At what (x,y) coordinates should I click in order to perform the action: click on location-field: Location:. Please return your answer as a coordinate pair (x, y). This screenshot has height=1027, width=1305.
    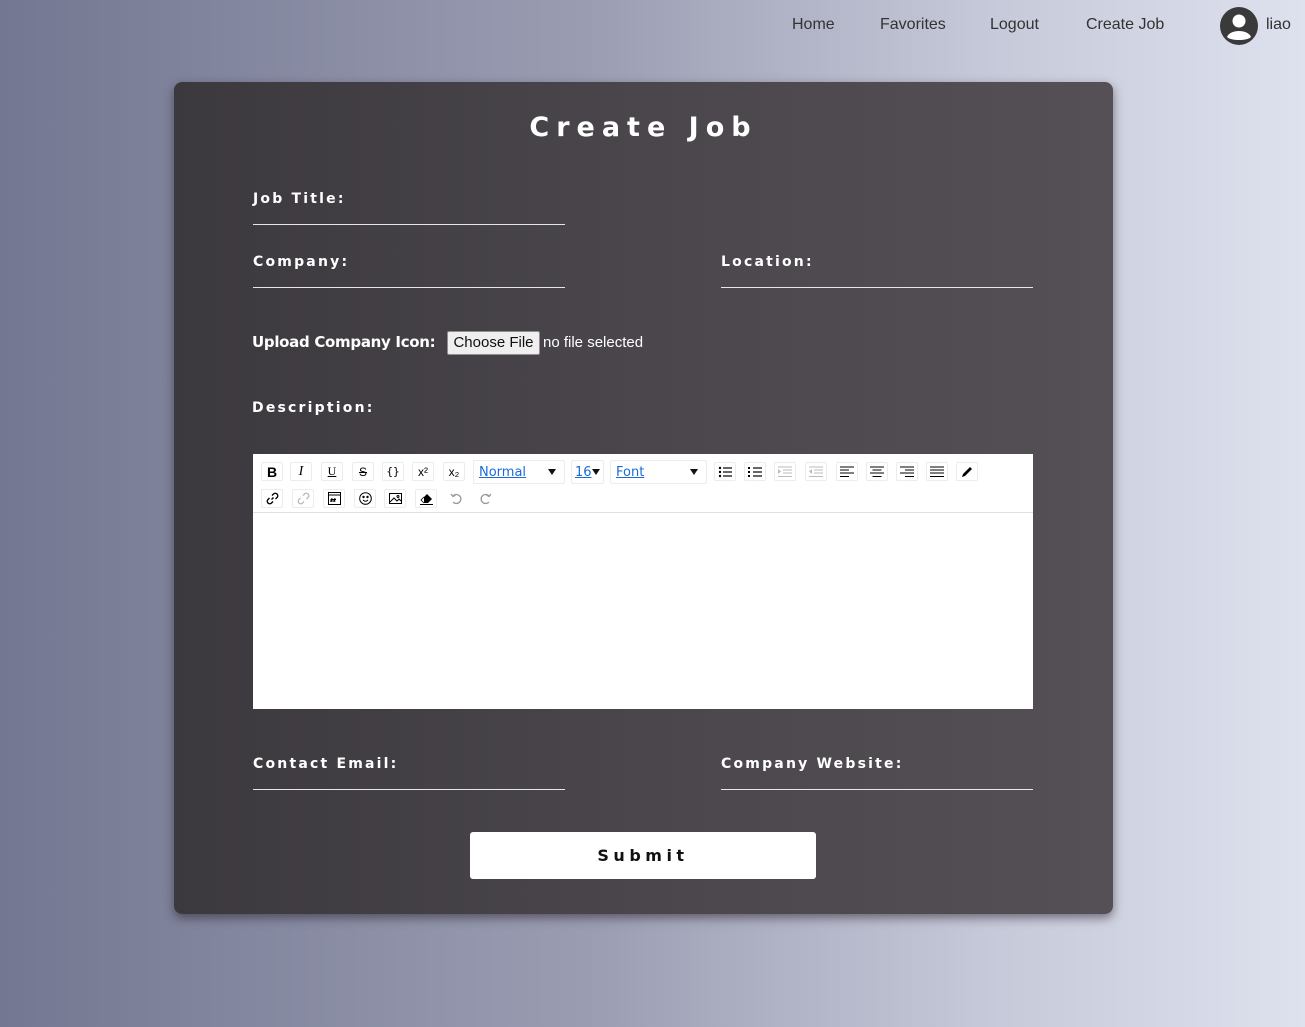
    Looking at the image, I should click on (877, 266).